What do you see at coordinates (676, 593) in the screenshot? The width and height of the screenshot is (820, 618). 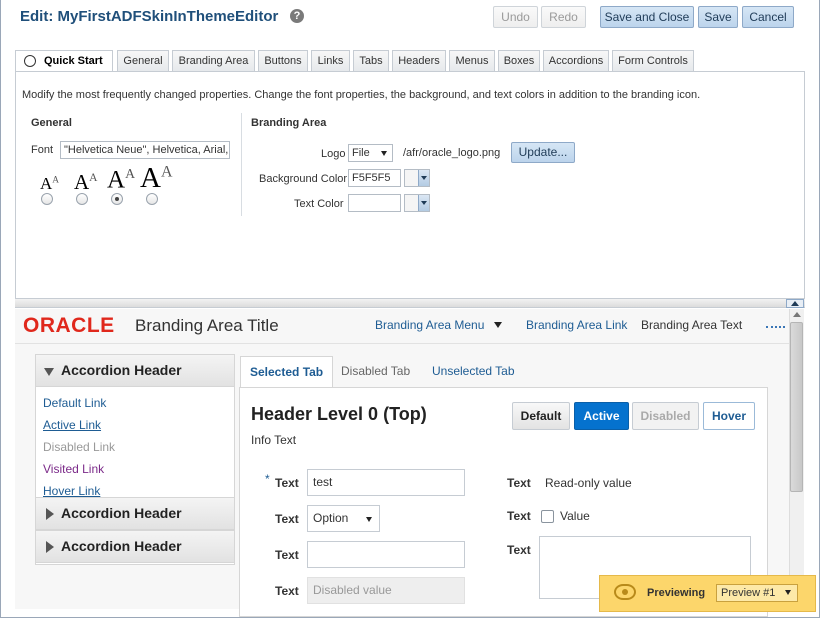 I see `previewing-label: Previewing` at bounding box center [676, 593].